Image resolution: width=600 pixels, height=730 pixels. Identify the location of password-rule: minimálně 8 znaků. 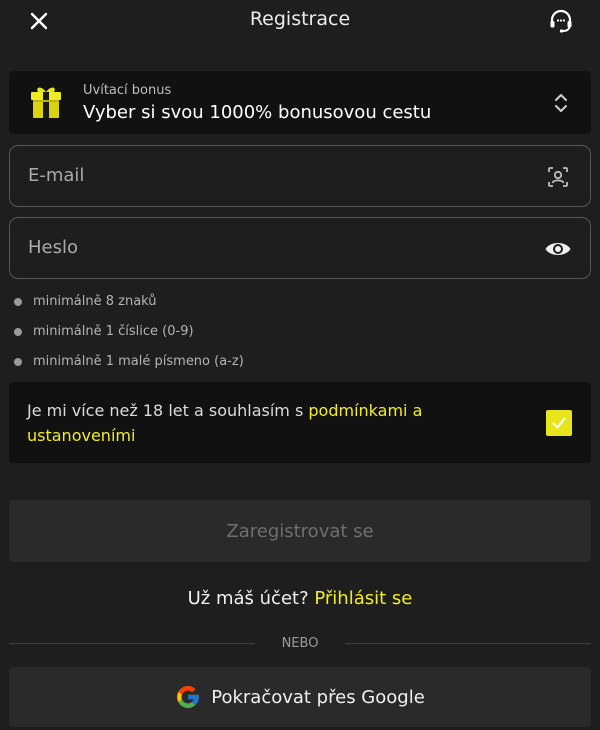
(129, 307).